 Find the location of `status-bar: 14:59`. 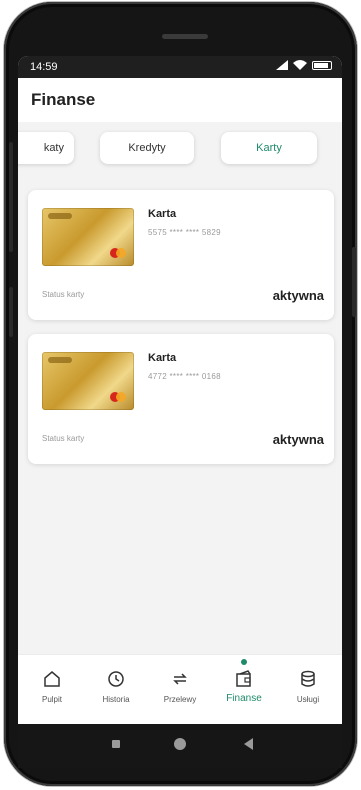

status-bar: 14:59 is located at coordinates (180, 67).